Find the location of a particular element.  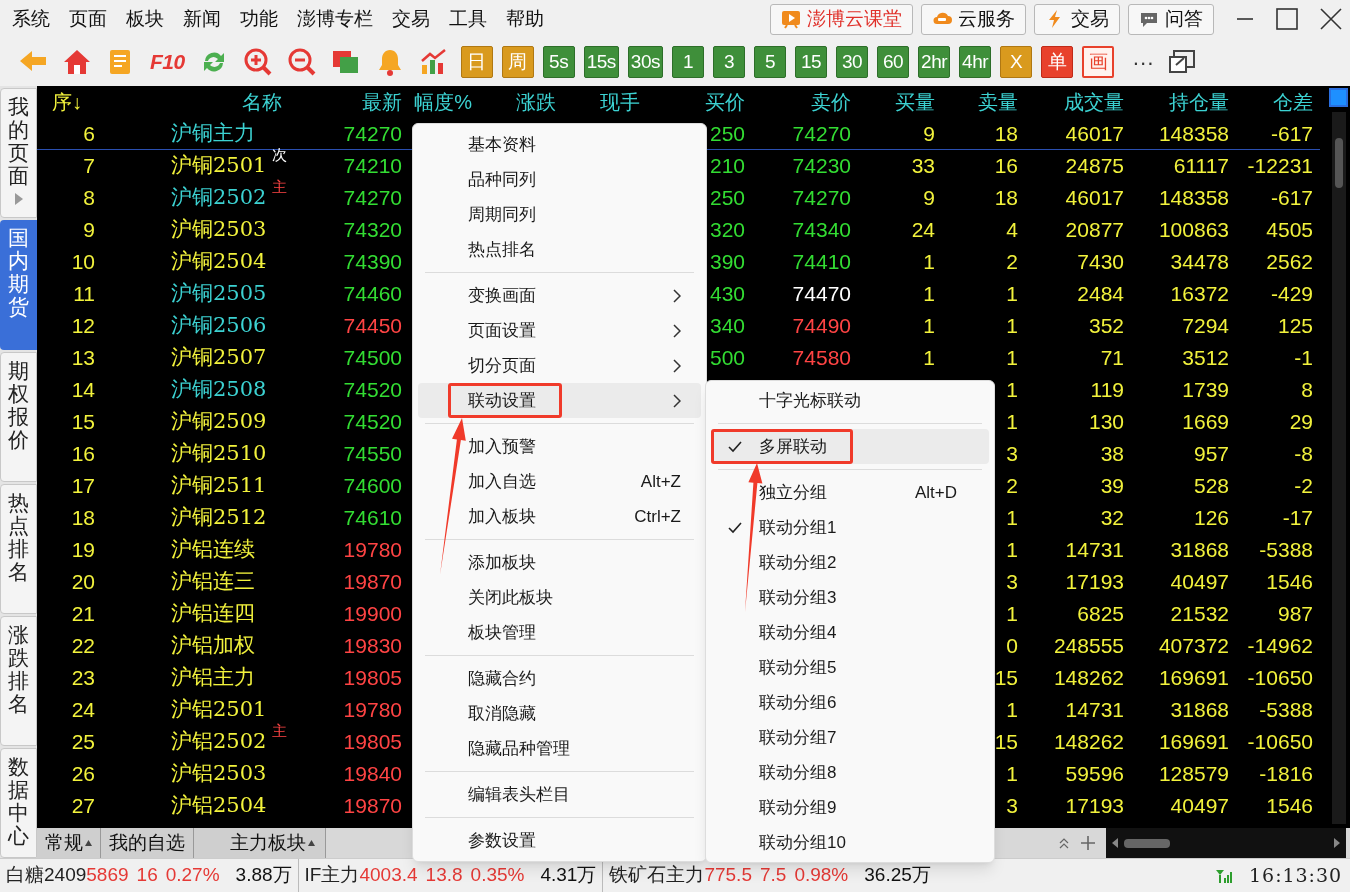

top-button: 交易 is located at coordinates (1077, 19).